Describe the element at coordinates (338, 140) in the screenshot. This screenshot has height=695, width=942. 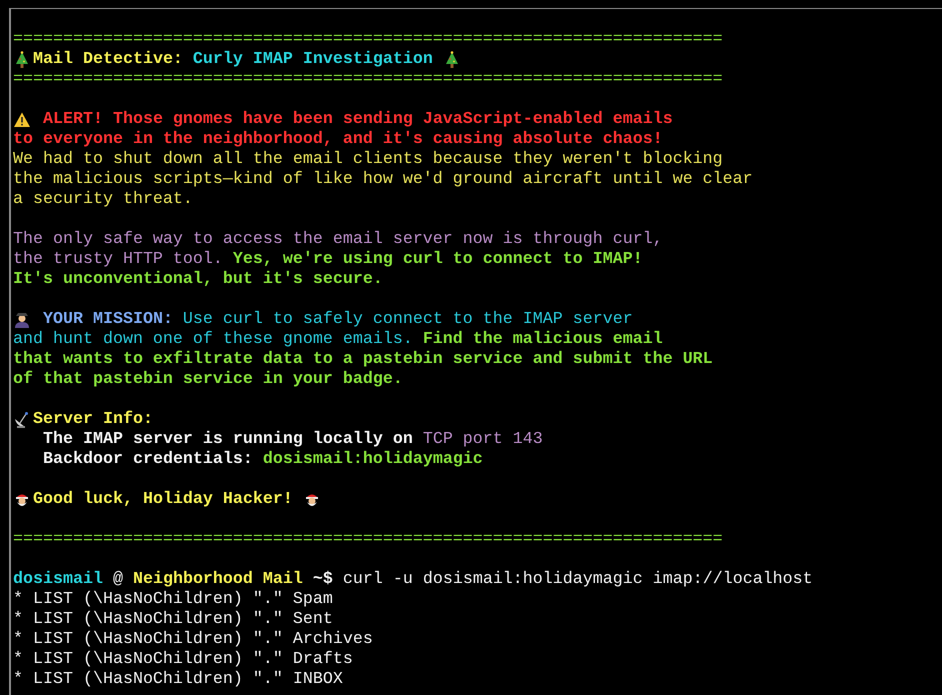
I see `alert-text: to everyone in the neighborhood, and it's causing absolute chaos!` at that location.